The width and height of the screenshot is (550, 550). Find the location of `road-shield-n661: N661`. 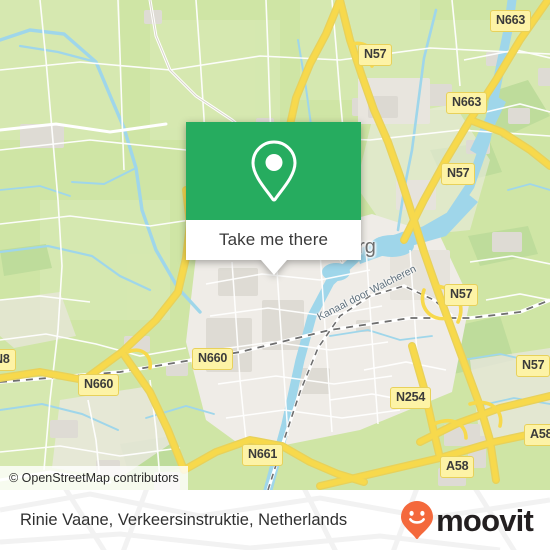

road-shield-n661: N661 is located at coordinates (263, 455).